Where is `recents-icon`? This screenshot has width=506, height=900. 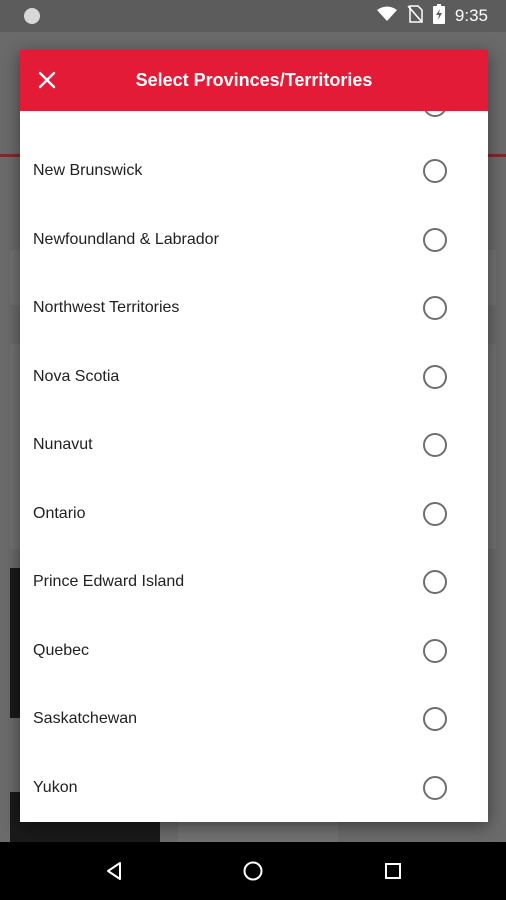
recents-icon is located at coordinates (393, 871).